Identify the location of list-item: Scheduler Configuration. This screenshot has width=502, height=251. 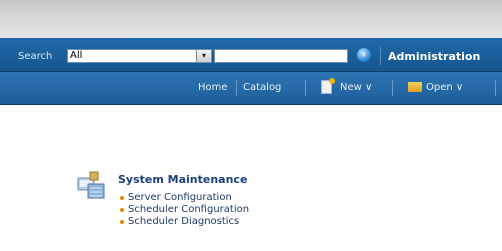
(184, 210).